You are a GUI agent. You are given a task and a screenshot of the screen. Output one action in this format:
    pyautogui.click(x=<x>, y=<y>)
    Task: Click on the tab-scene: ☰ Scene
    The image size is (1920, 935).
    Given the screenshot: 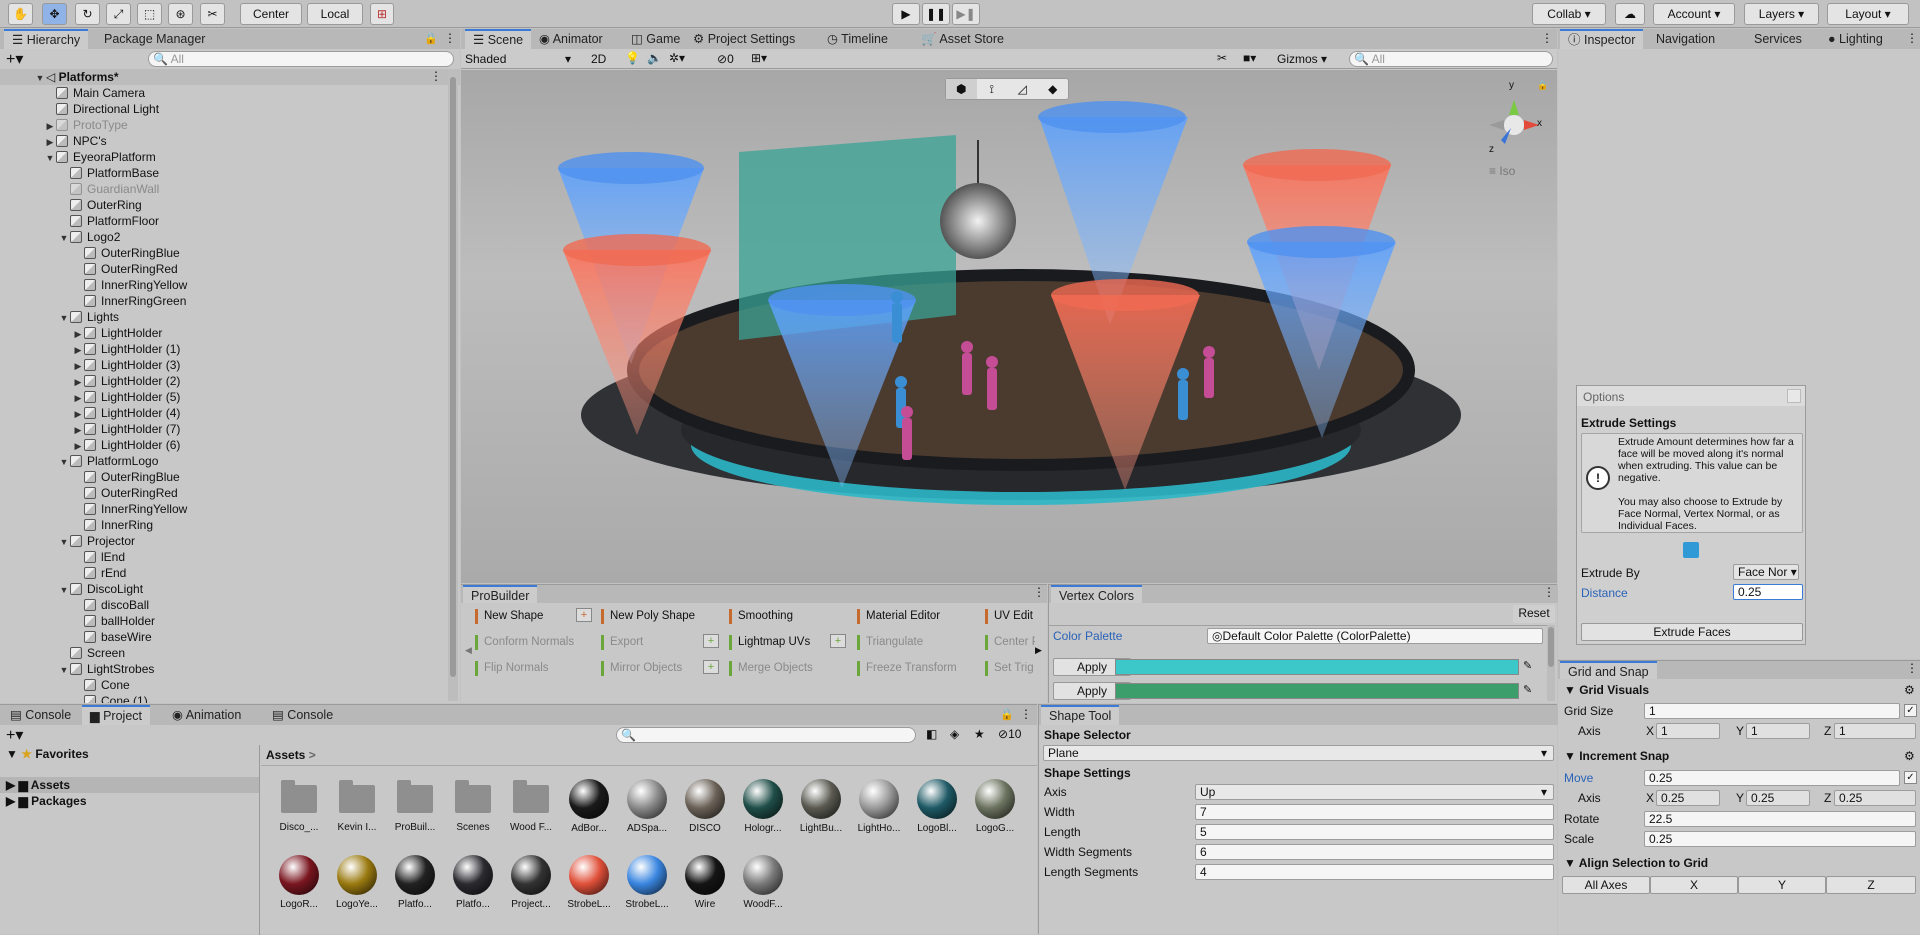 What is the action you would take?
    pyautogui.click(x=498, y=39)
    